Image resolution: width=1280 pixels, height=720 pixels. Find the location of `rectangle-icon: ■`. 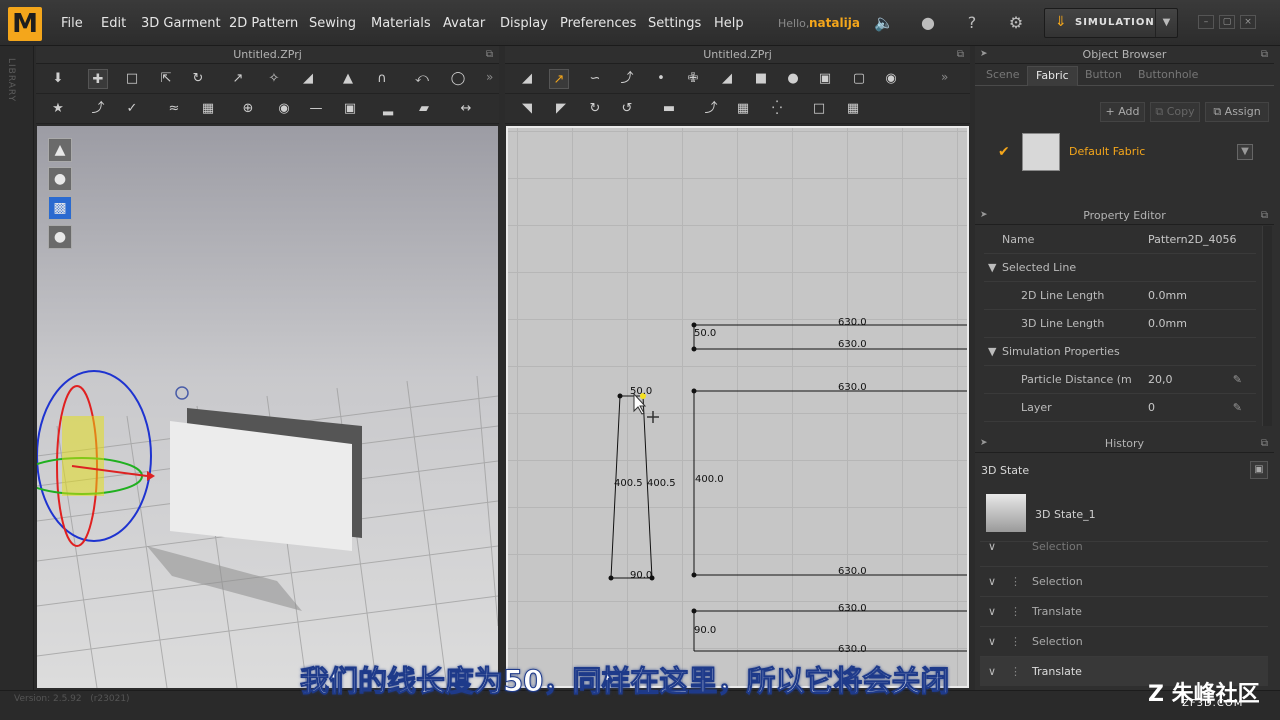

rectangle-icon: ■ is located at coordinates (761, 79).